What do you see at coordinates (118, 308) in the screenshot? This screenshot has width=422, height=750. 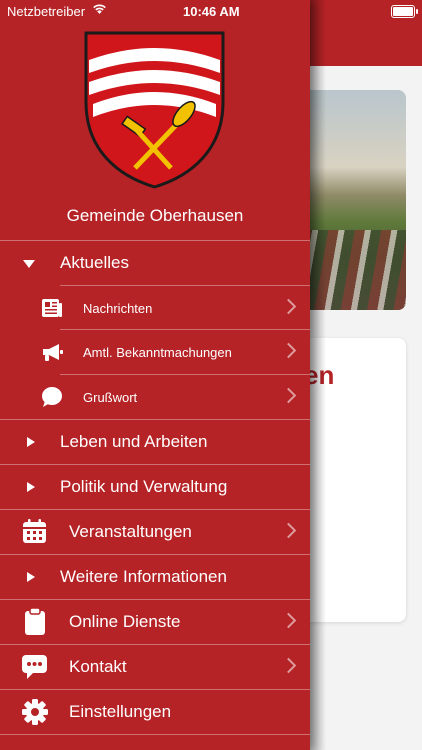 I see `menu-item-label: Nachrichten` at bounding box center [118, 308].